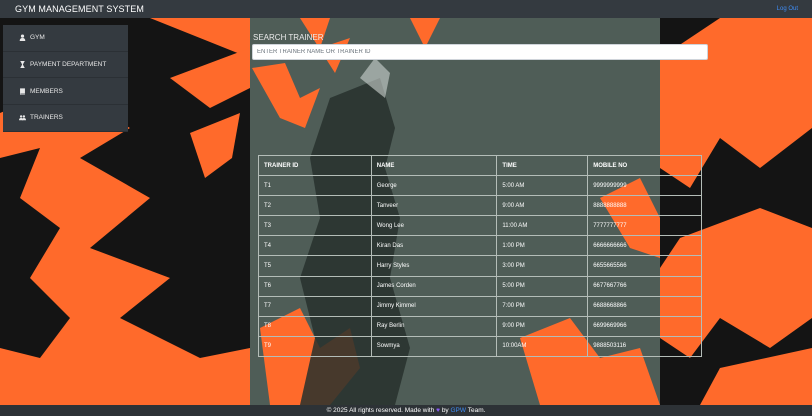 This screenshot has width=812, height=416. Describe the element at coordinates (434, 246) in the screenshot. I see `trainer-name-cell: Kiran Das` at that location.